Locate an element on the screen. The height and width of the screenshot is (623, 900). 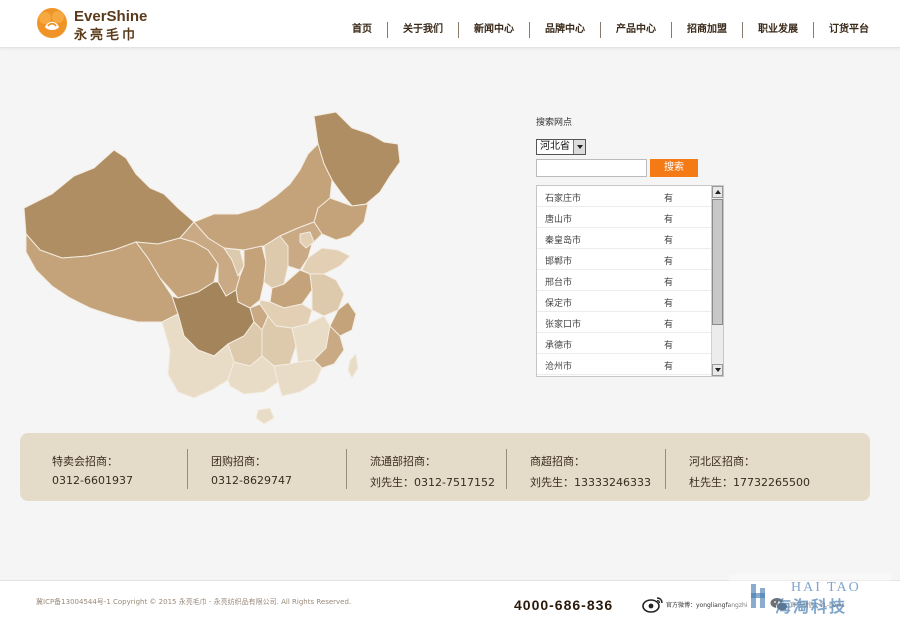
nav-home: 首页 is located at coordinates (362, 30).